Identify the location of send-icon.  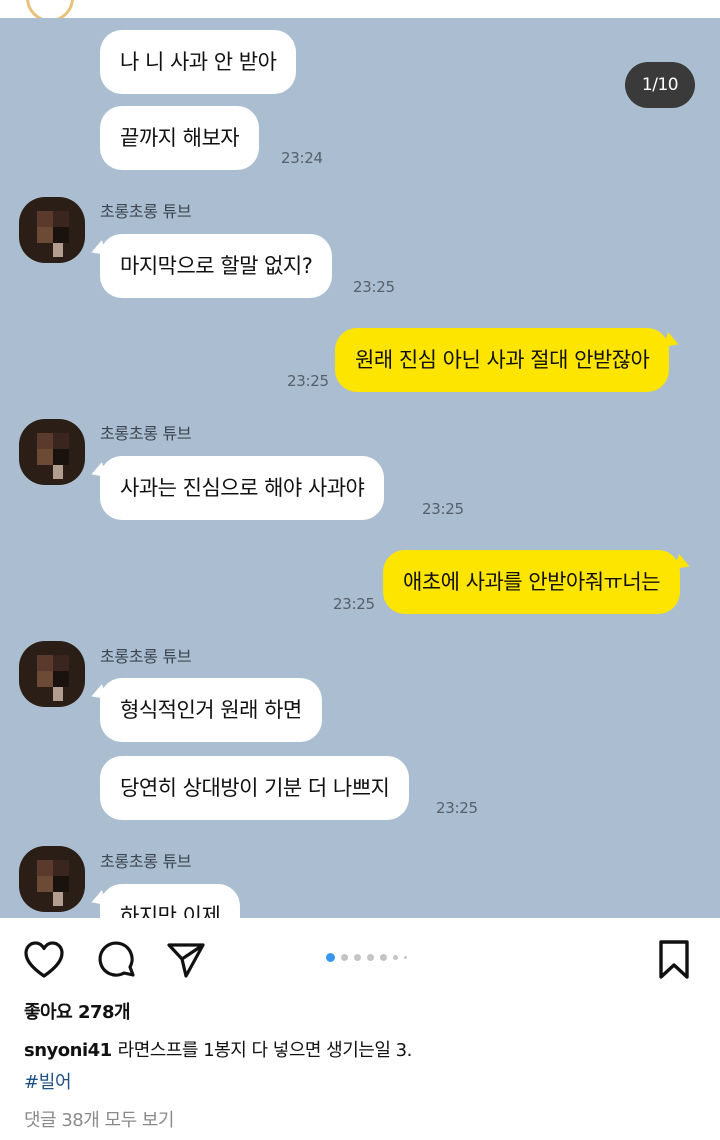
(186, 960).